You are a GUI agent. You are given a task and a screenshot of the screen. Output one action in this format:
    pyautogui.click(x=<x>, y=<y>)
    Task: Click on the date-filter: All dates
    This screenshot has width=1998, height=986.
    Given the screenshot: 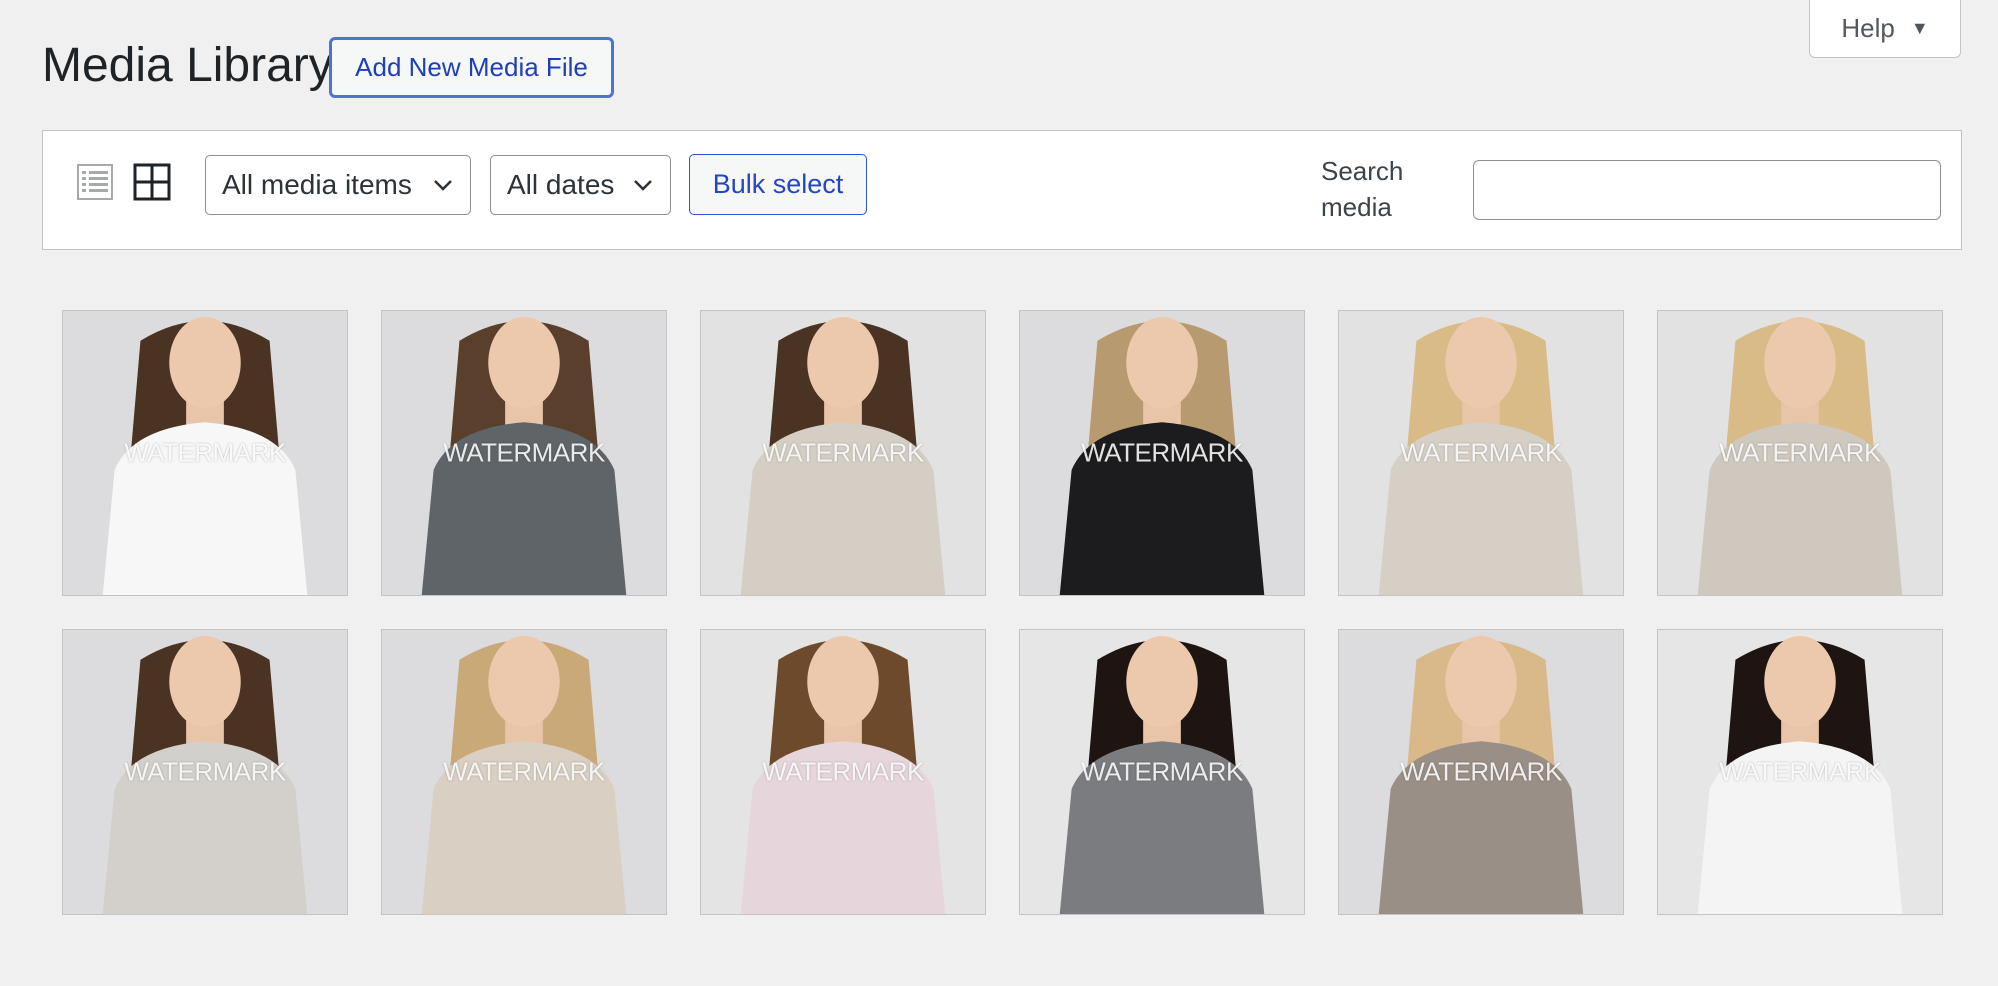 What is the action you would take?
    pyautogui.click(x=580, y=185)
    